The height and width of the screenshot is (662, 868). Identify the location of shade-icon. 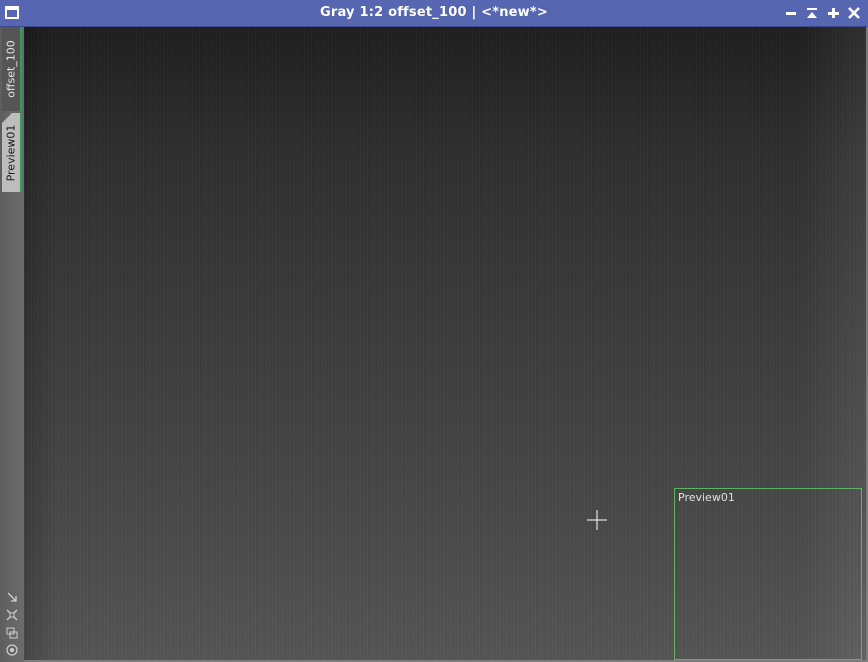
(812, 13).